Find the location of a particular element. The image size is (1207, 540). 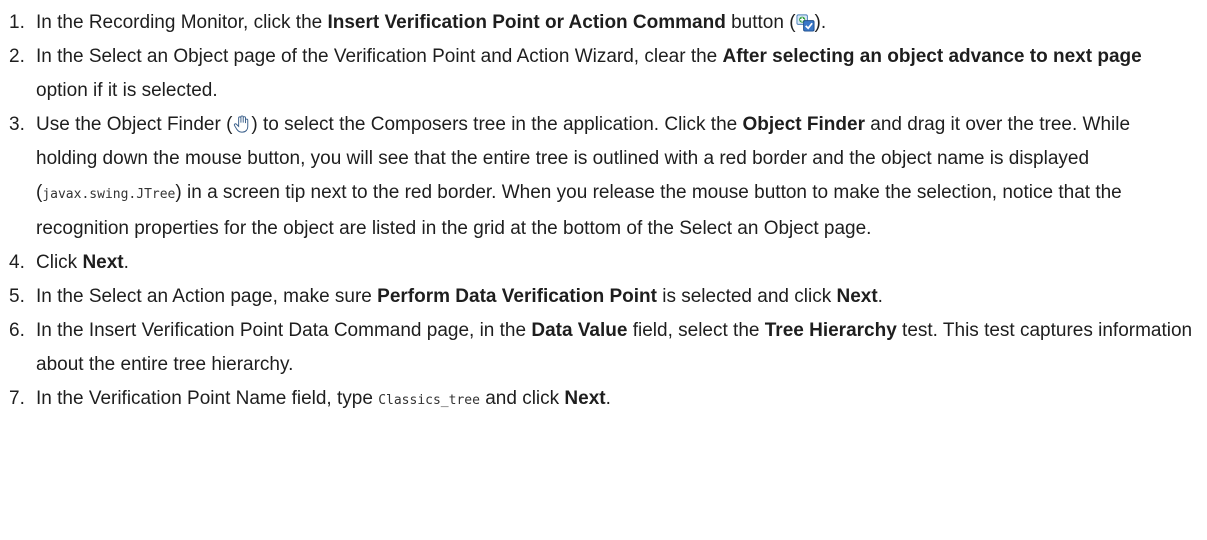

step-text: and click is located at coordinates (522, 398).